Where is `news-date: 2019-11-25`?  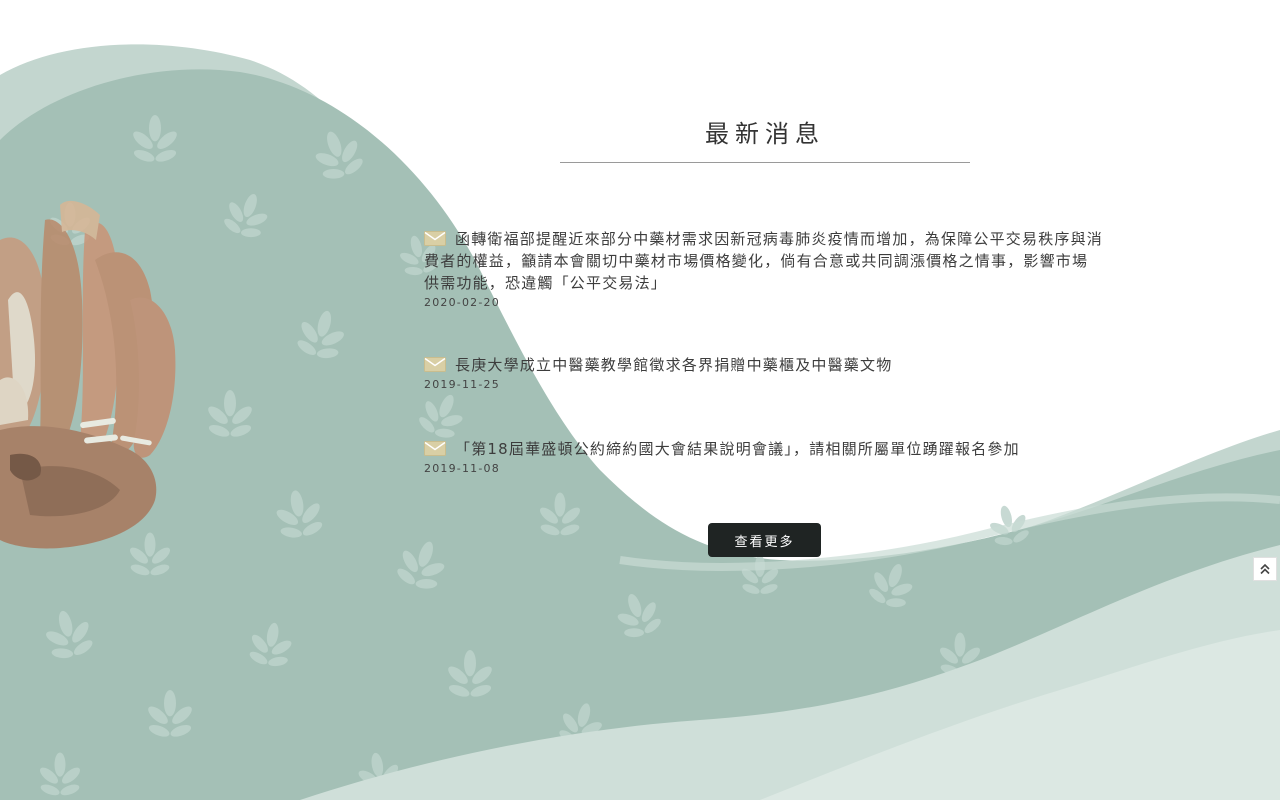 news-date: 2019-11-25 is located at coordinates (462, 384).